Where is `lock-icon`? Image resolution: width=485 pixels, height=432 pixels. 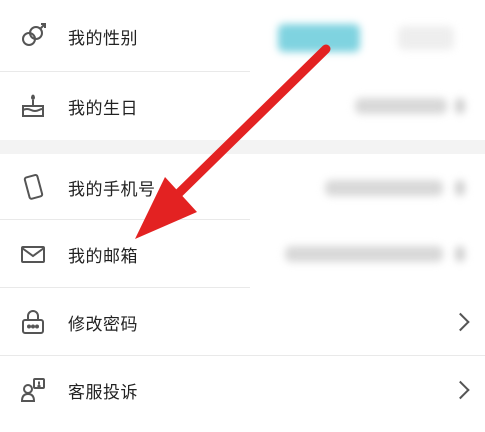
lock-icon is located at coordinates (33, 322).